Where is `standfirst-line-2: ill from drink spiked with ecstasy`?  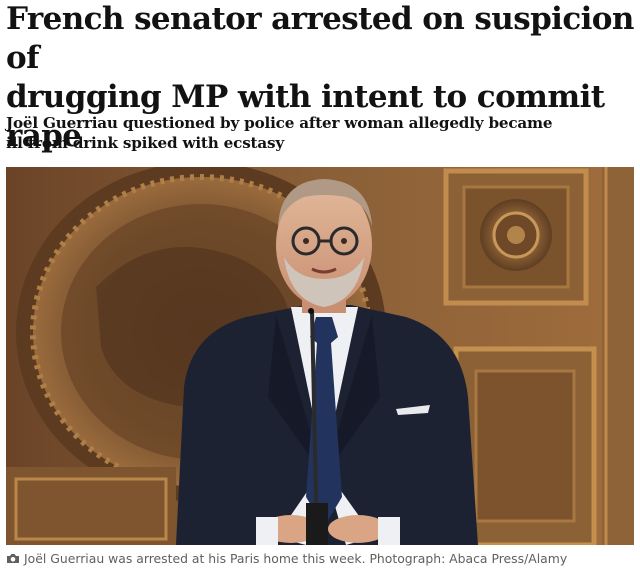 standfirst-line-2: ill from drink spiked with ecstasy is located at coordinates (145, 143).